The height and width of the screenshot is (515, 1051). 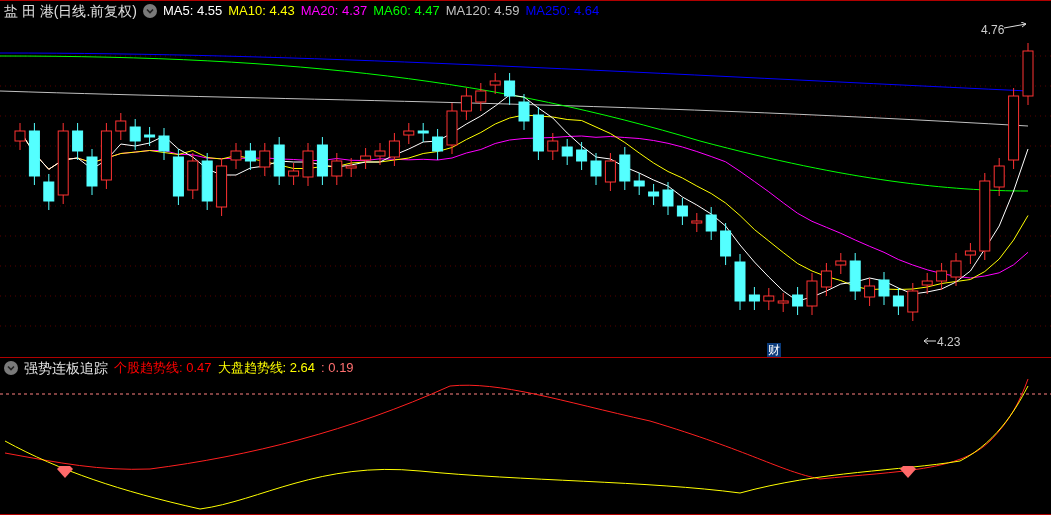 What do you see at coordinates (66, 368) in the screenshot?
I see `indicator-title: 强势连板追踪` at bounding box center [66, 368].